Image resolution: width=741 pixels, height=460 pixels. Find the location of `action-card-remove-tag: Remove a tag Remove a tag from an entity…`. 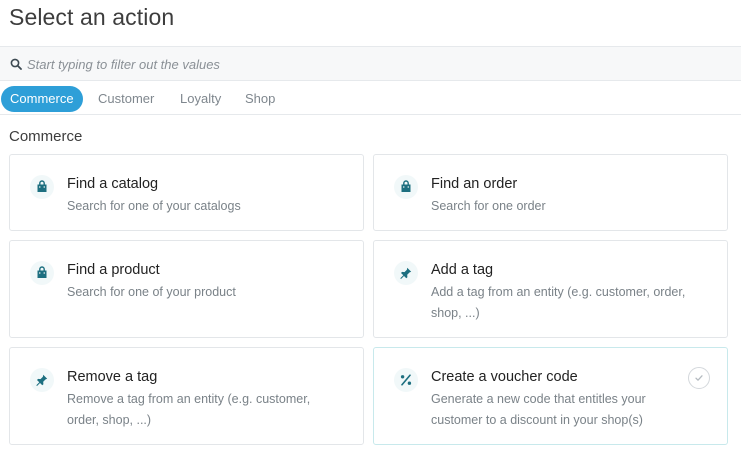

action-card-remove-tag: Remove a tag Remove a tag from an entity… is located at coordinates (186, 396).